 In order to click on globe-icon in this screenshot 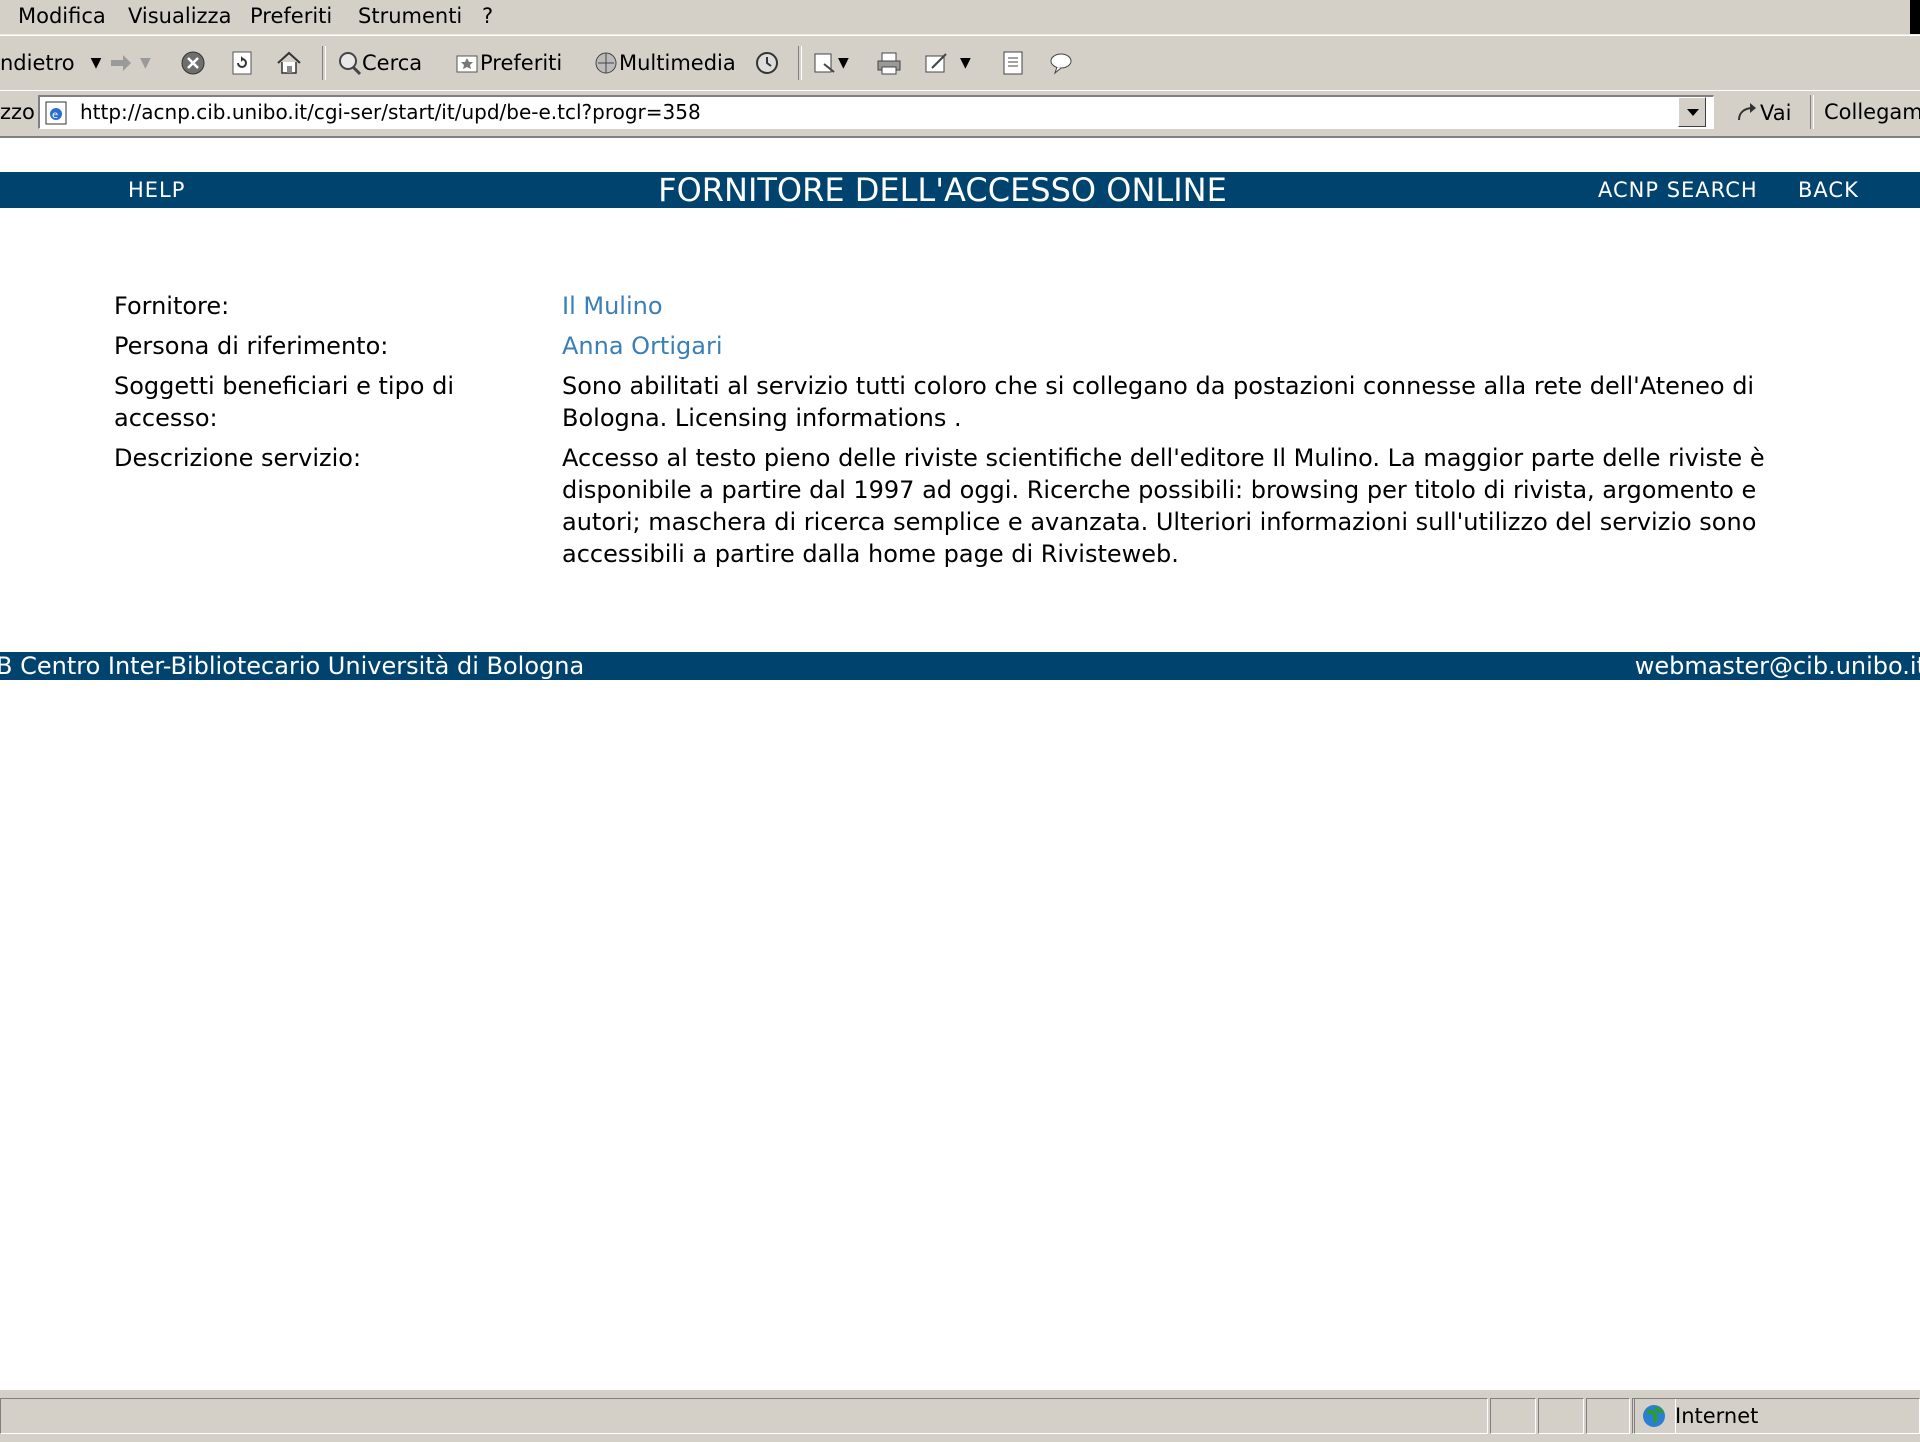, I will do `click(1654, 1416)`.